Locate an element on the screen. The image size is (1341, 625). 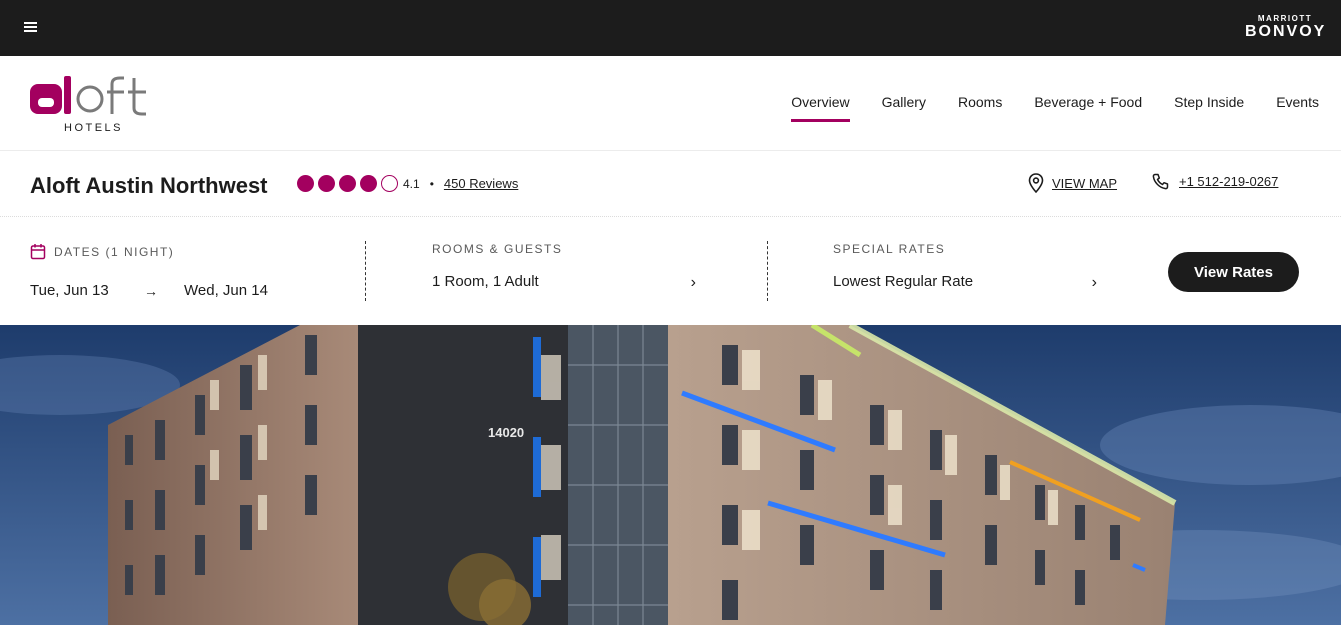
rating-value: 4.1 is located at coordinates (411, 183).